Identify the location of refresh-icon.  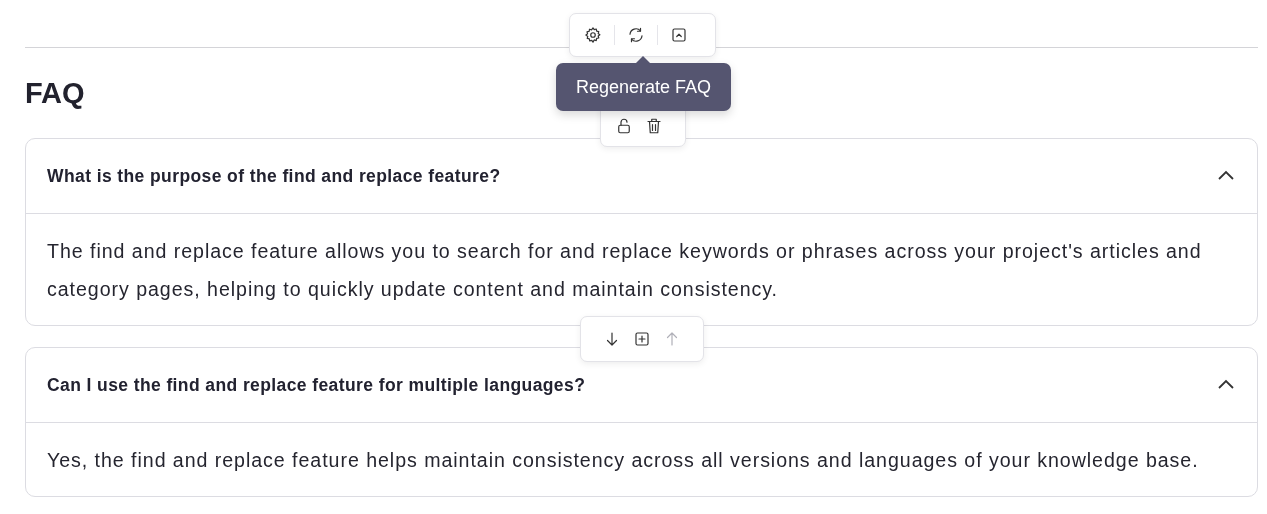
(636, 35).